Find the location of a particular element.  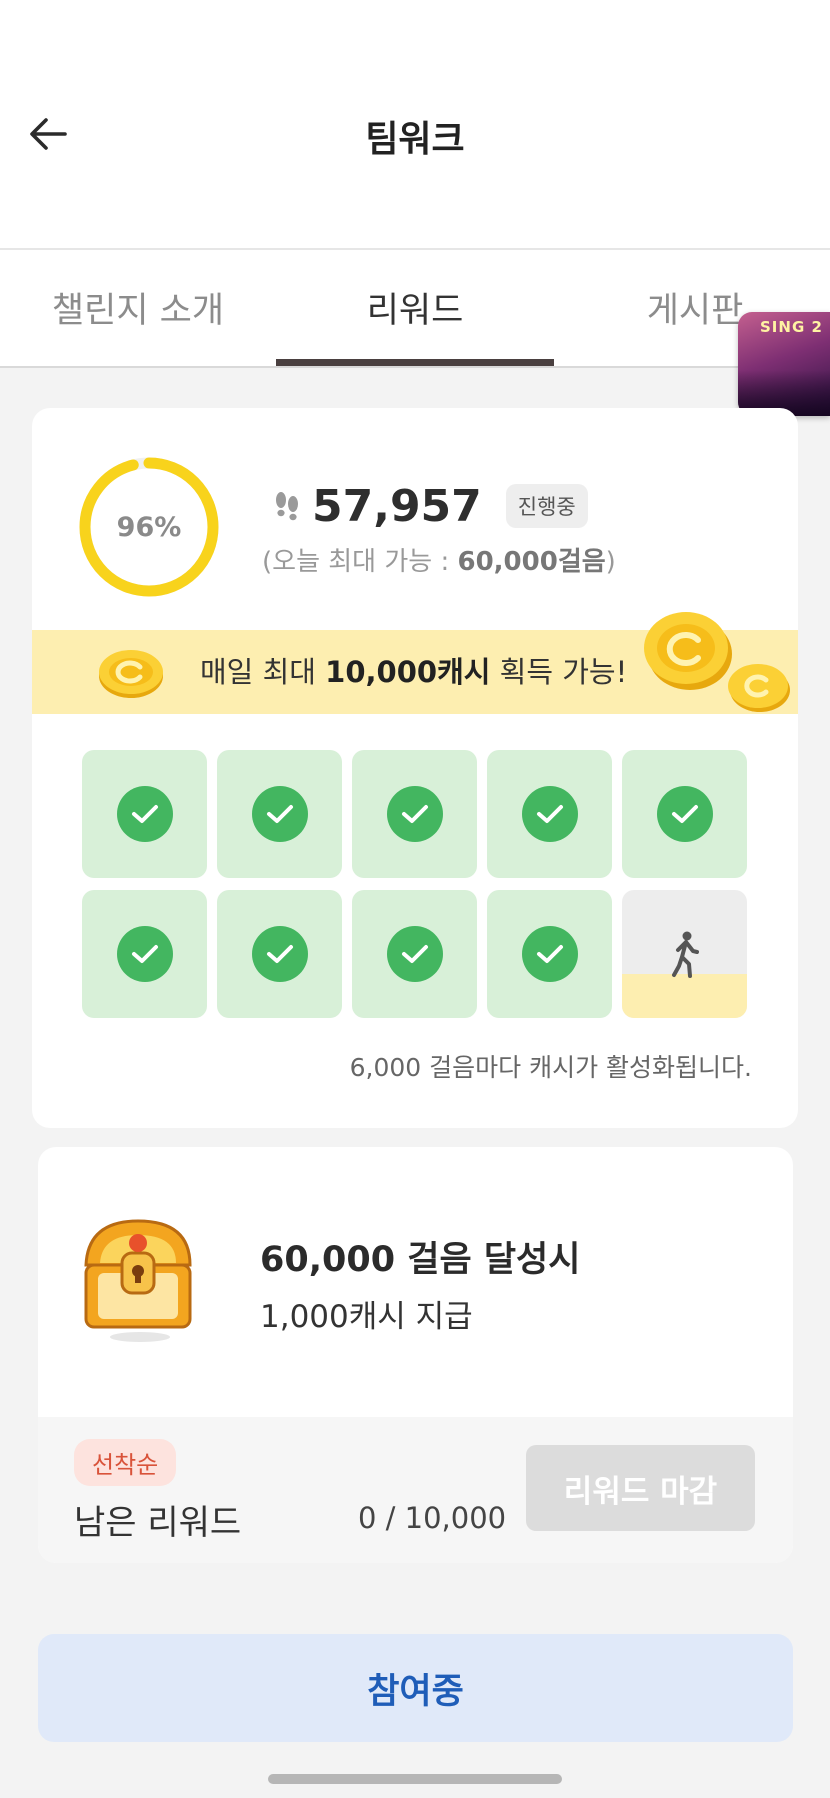

remaining-rewards-count: 0 / 10,000 is located at coordinates (432, 1518).